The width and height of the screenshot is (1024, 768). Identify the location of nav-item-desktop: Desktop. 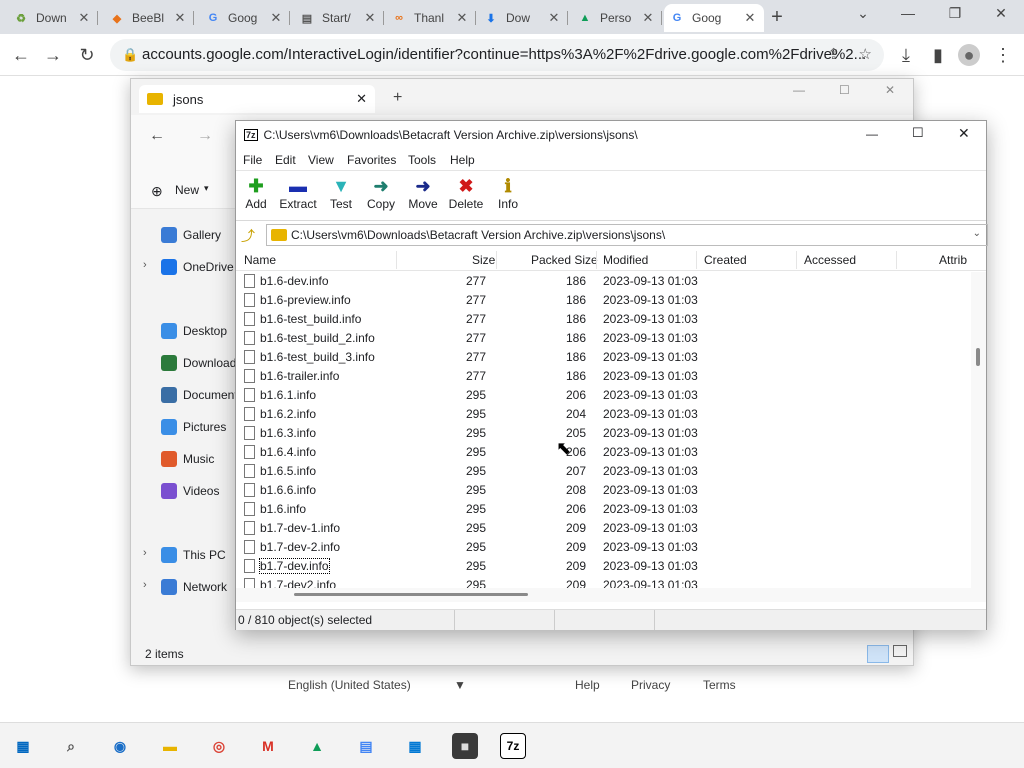
(199, 331).